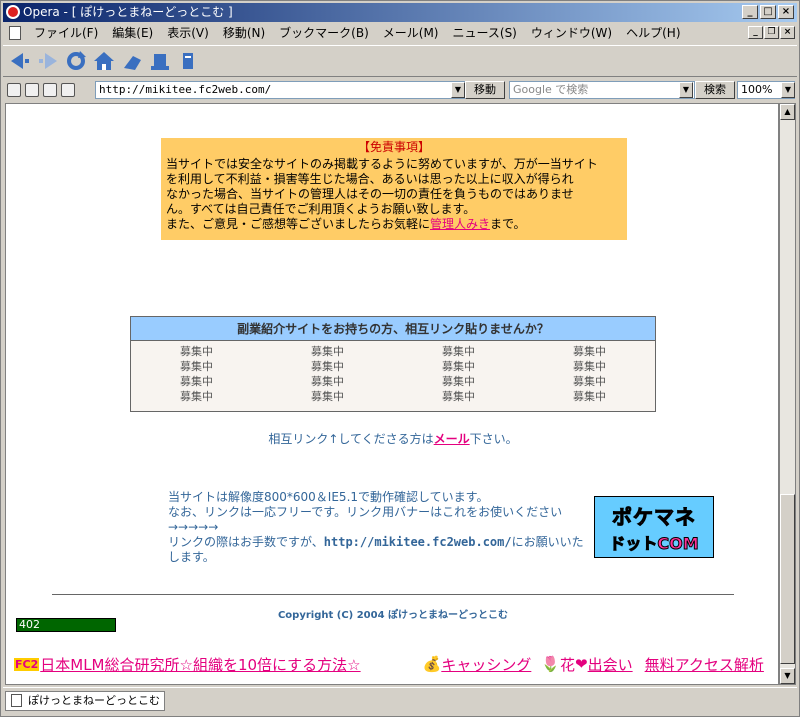 The image size is (800, 717). I want to click on cashing-link: キャッシング, so click(486, 664).